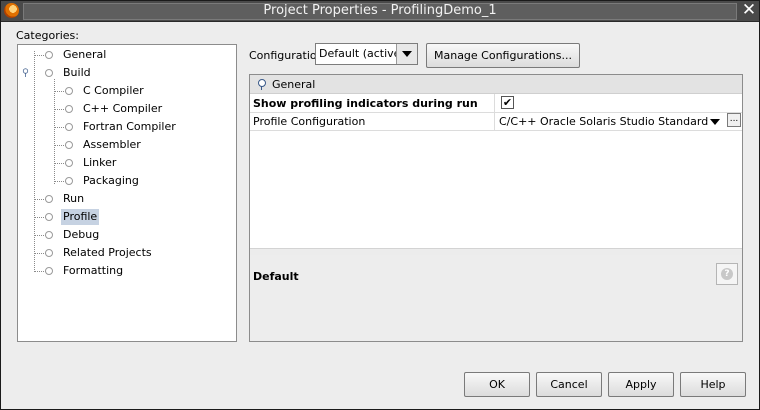 The height and width of the screenshot is (410, 760). What do you see at coordinates (54, 131) in the screenshot?
I see `tree-build-connector` at bounding box center [54, 131].